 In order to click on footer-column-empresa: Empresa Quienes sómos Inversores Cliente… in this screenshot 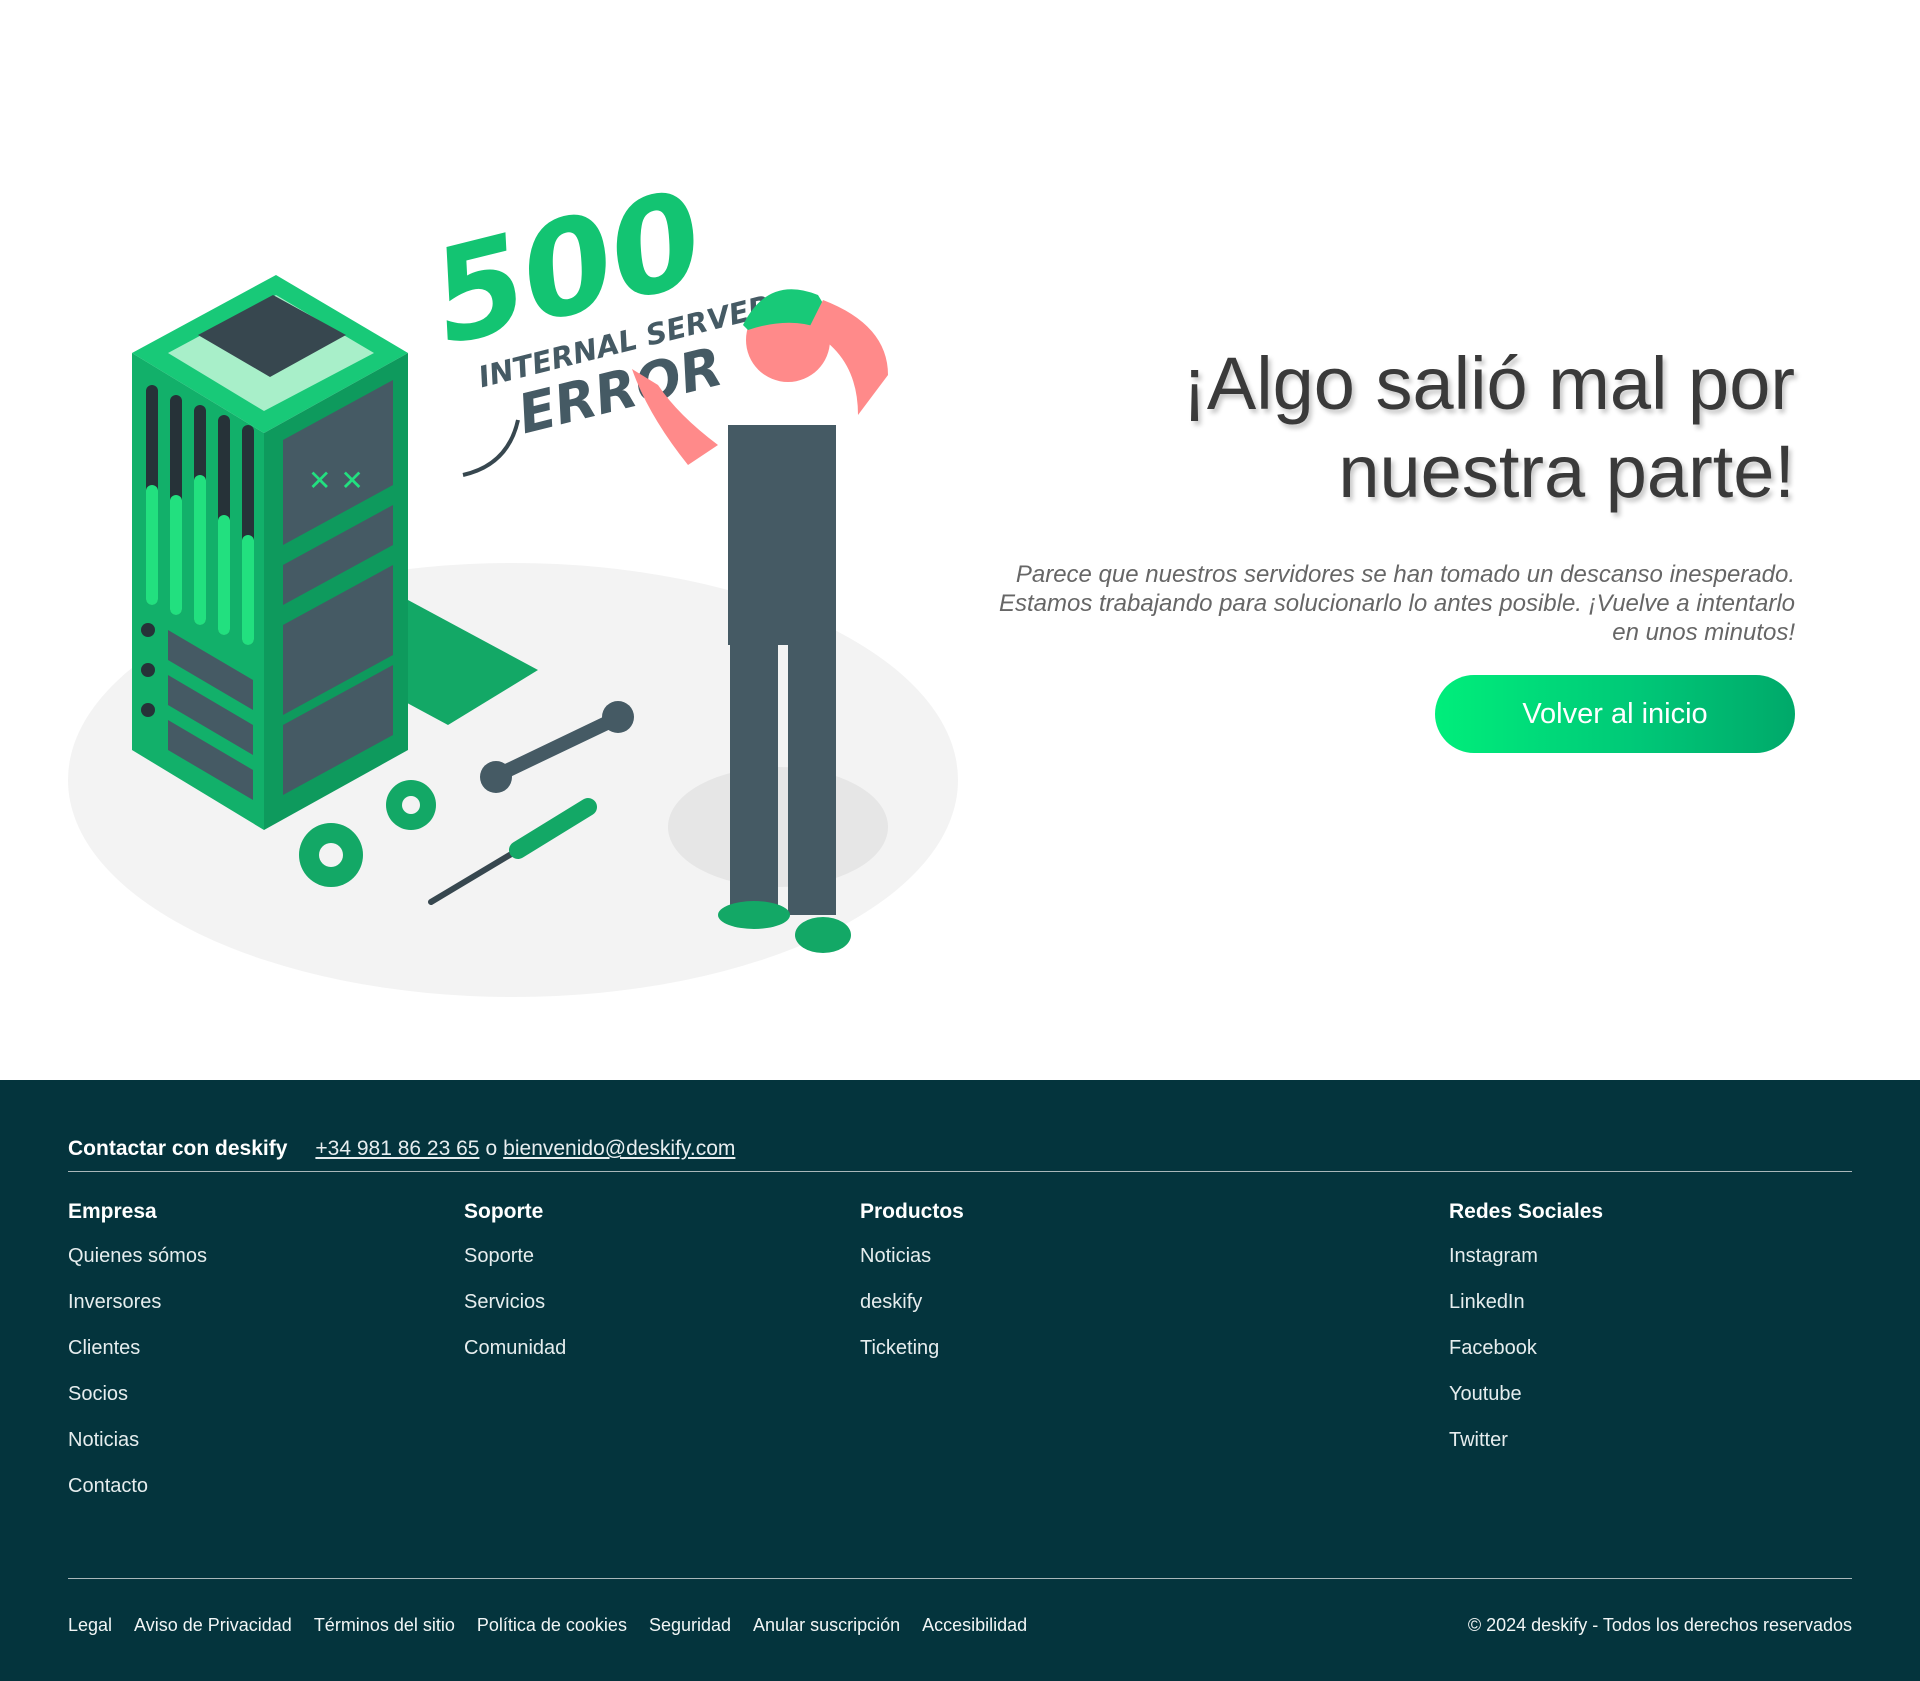, I will do `click(137, 1360)`.